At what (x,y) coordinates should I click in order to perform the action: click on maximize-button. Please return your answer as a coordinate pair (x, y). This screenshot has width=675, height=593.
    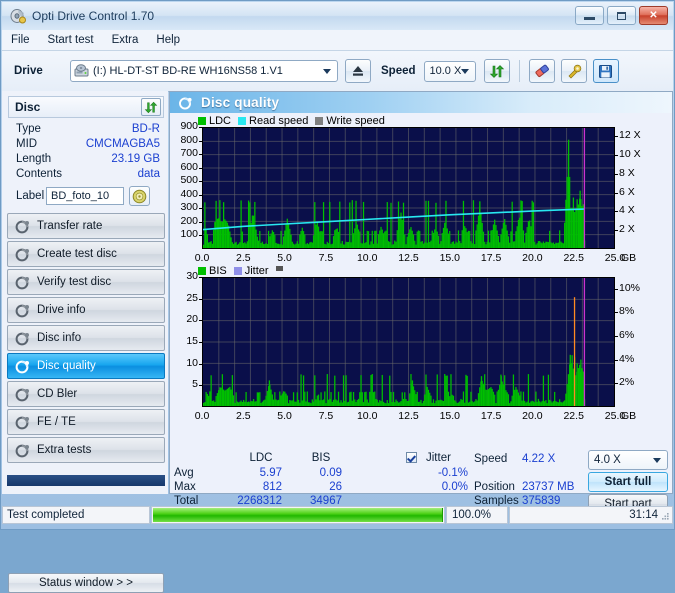
    Looking at the image, I should click on (621, 15).